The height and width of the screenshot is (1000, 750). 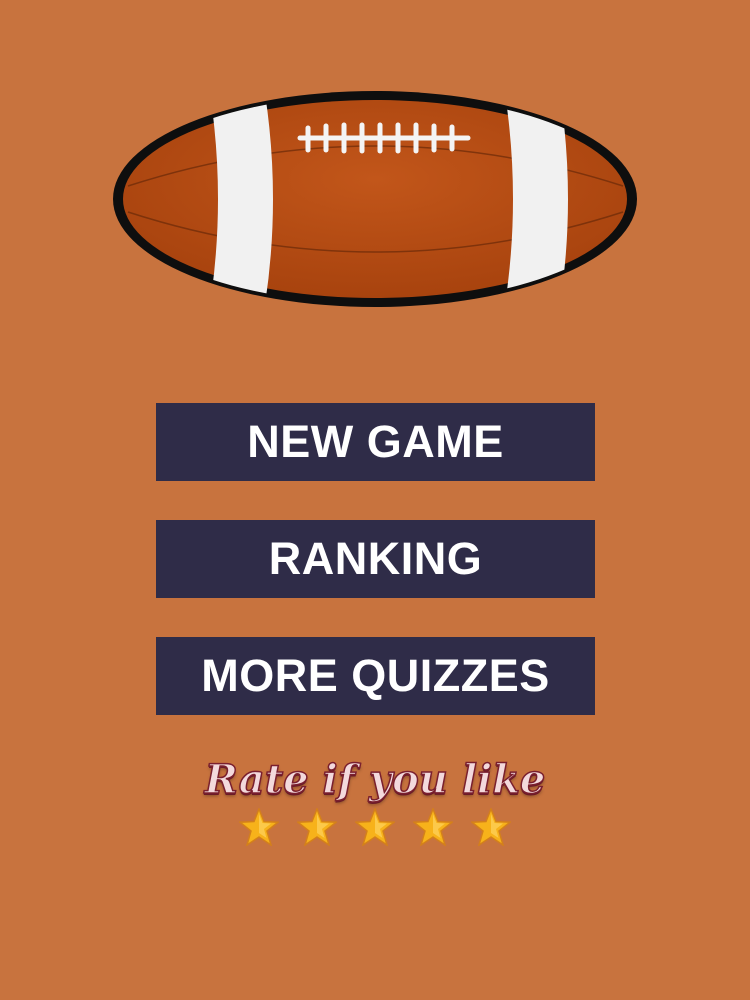 I want to click on rating-stars, so click(x=375, y=827).